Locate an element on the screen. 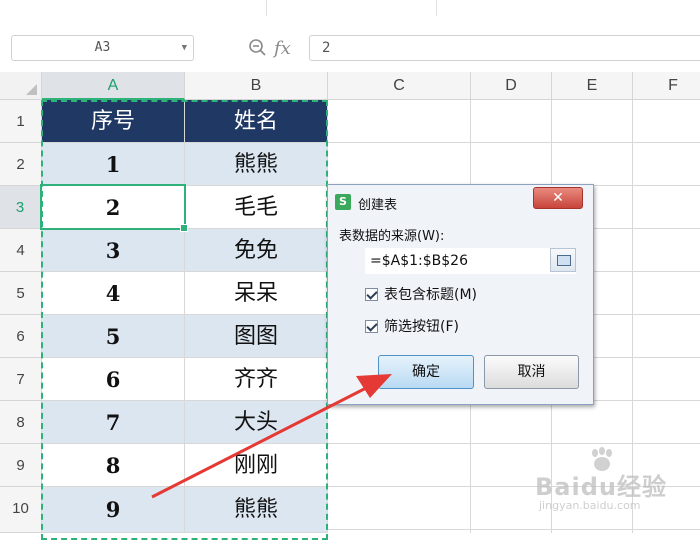 The height and width of the screenshot is (540, 700). table-cell: 图图 is located at coordinates (256, 336).